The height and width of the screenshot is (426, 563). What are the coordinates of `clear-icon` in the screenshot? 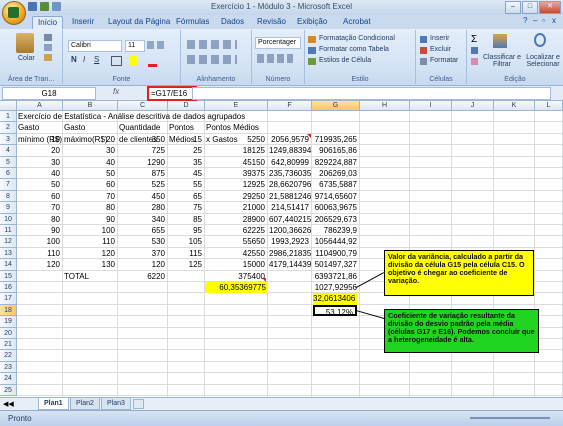 It's located at (474, 61).